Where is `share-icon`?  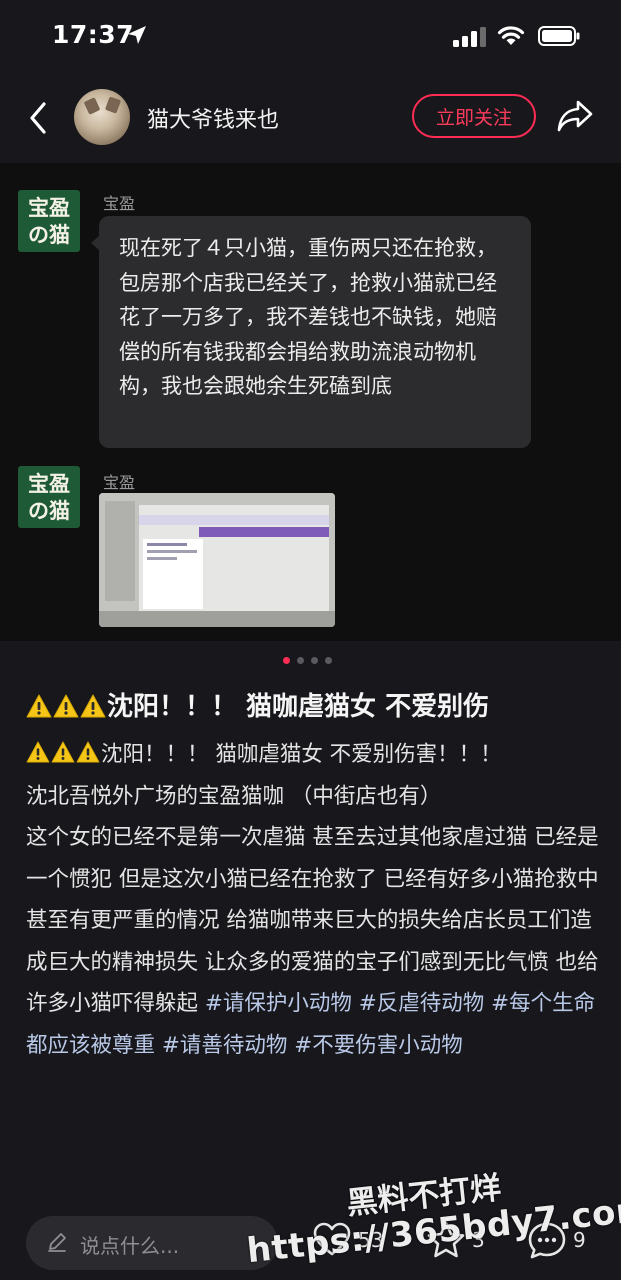 share-icon is located at coordinates (575, 116).